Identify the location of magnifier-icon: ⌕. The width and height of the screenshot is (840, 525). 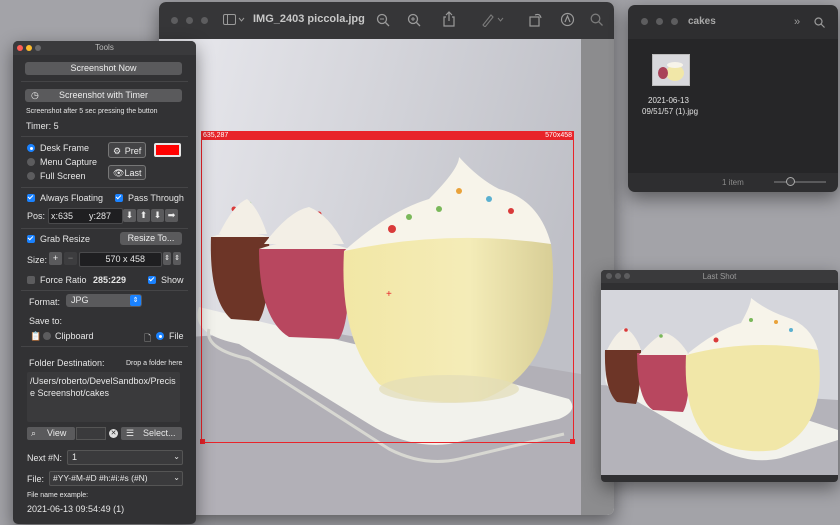
(34, 433).